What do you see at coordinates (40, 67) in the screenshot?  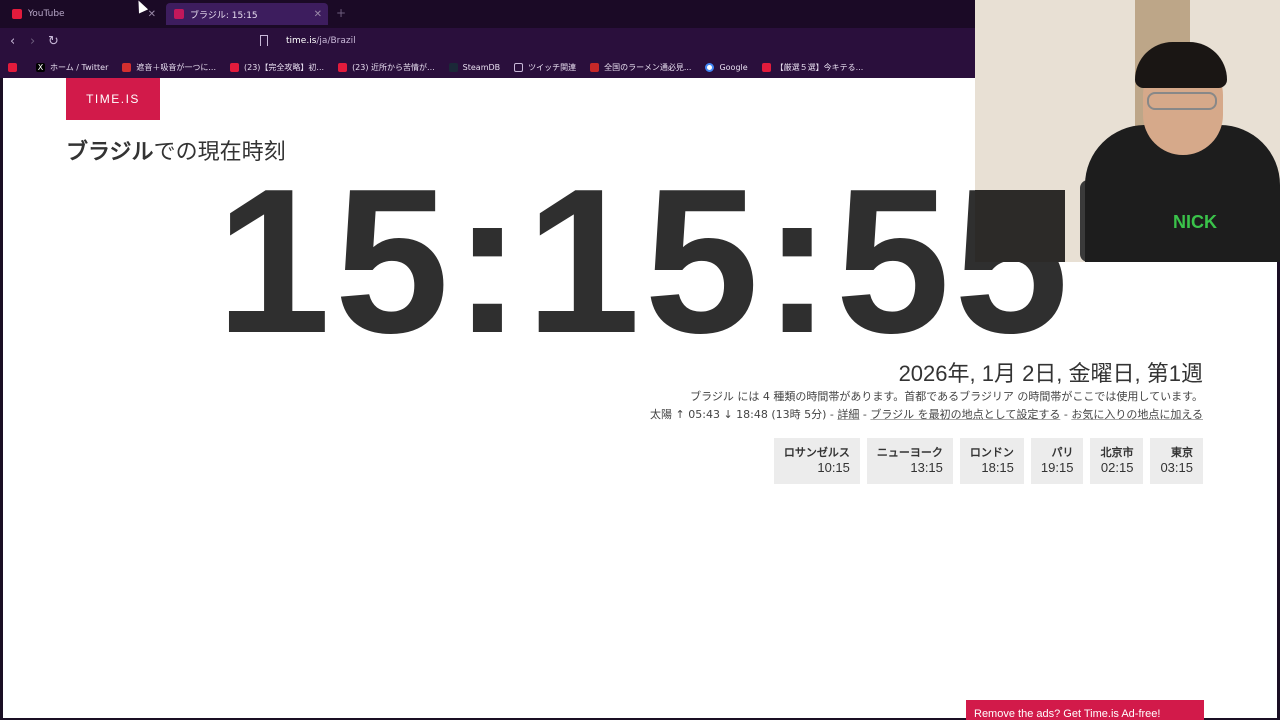 I see `x-icon: X` at bounding box center [40, 67].